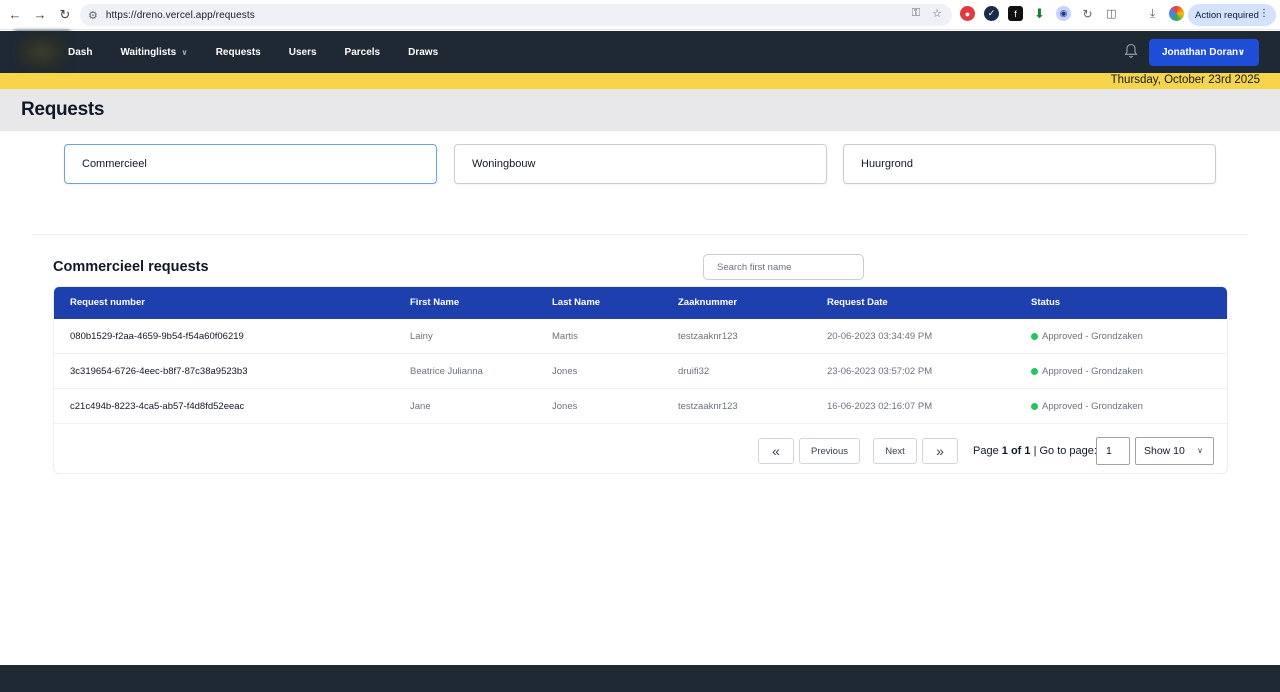 This screenshot has width=1280, height=692. I want to click on nav-item-draws: Draws, so click(423, 52).